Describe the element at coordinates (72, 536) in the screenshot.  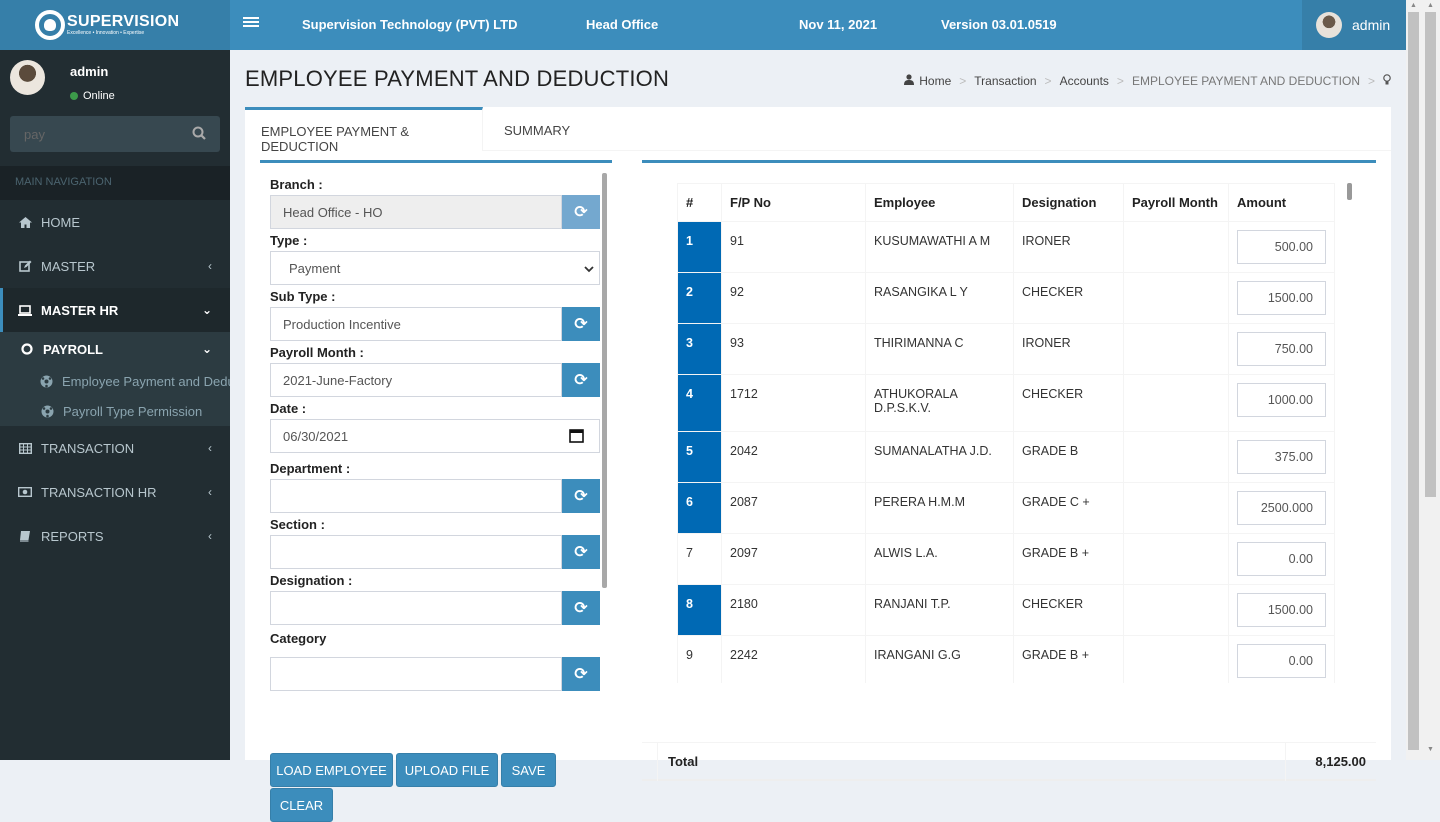
I see `sidebar-item-label: REPORTS` at that location.